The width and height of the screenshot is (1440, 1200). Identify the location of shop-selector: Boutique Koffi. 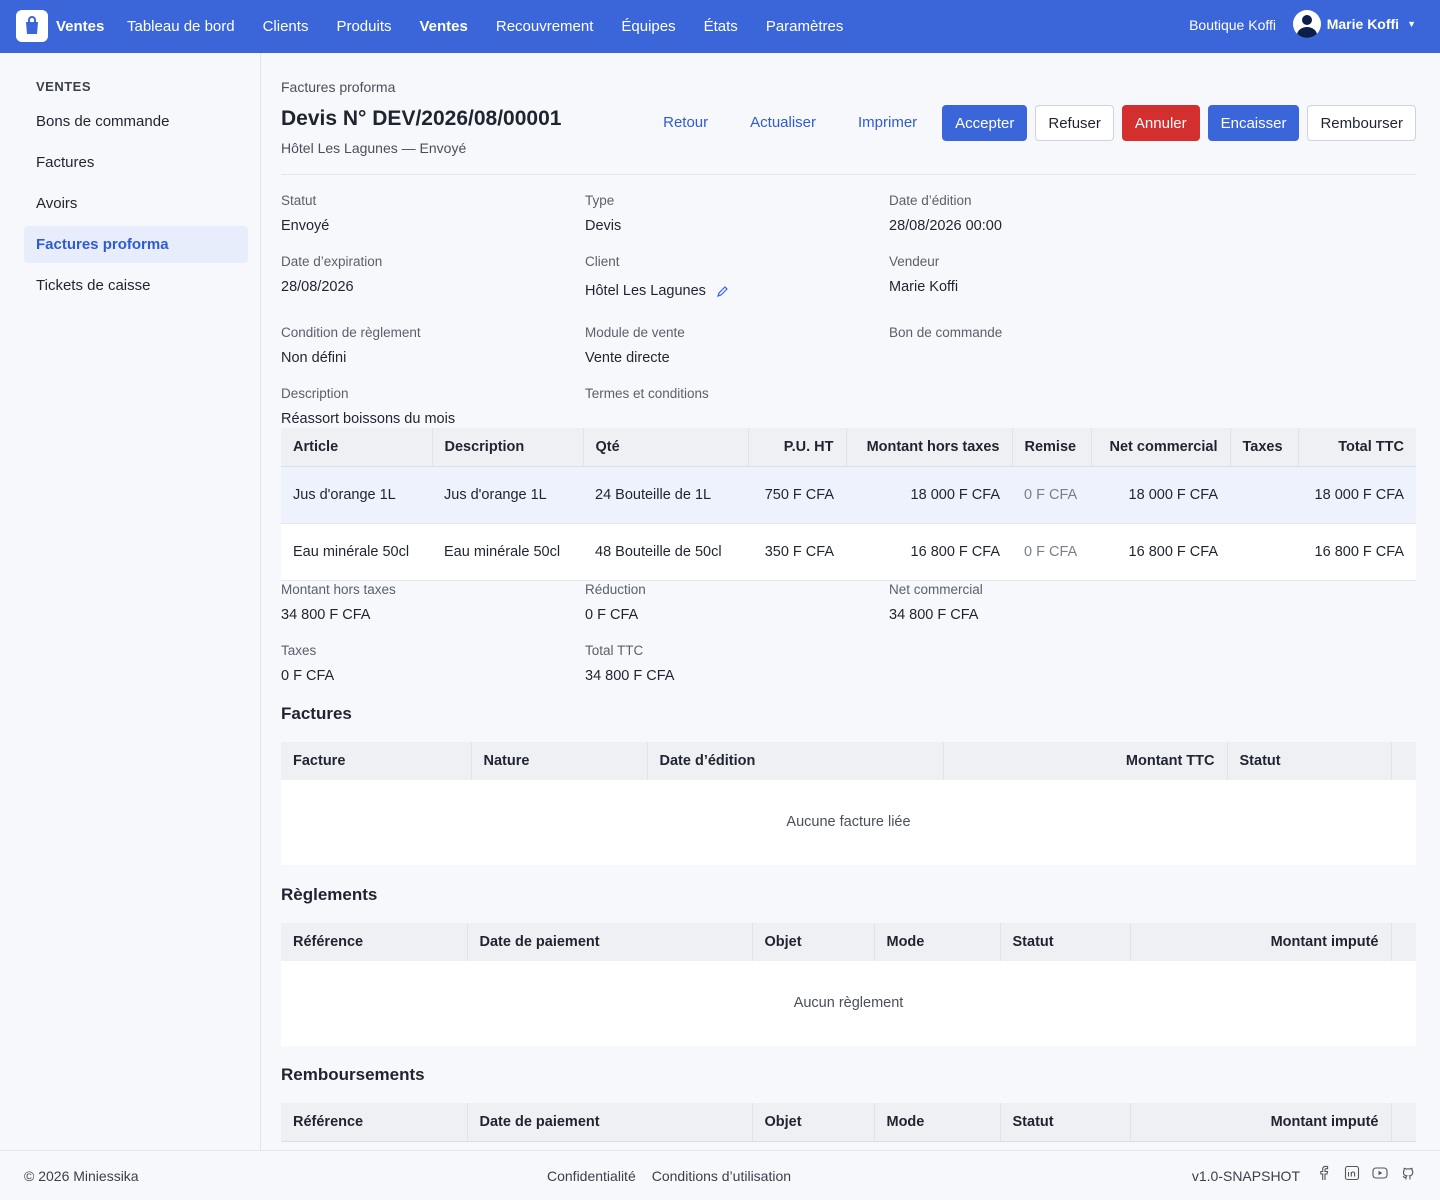
(1232, 25).